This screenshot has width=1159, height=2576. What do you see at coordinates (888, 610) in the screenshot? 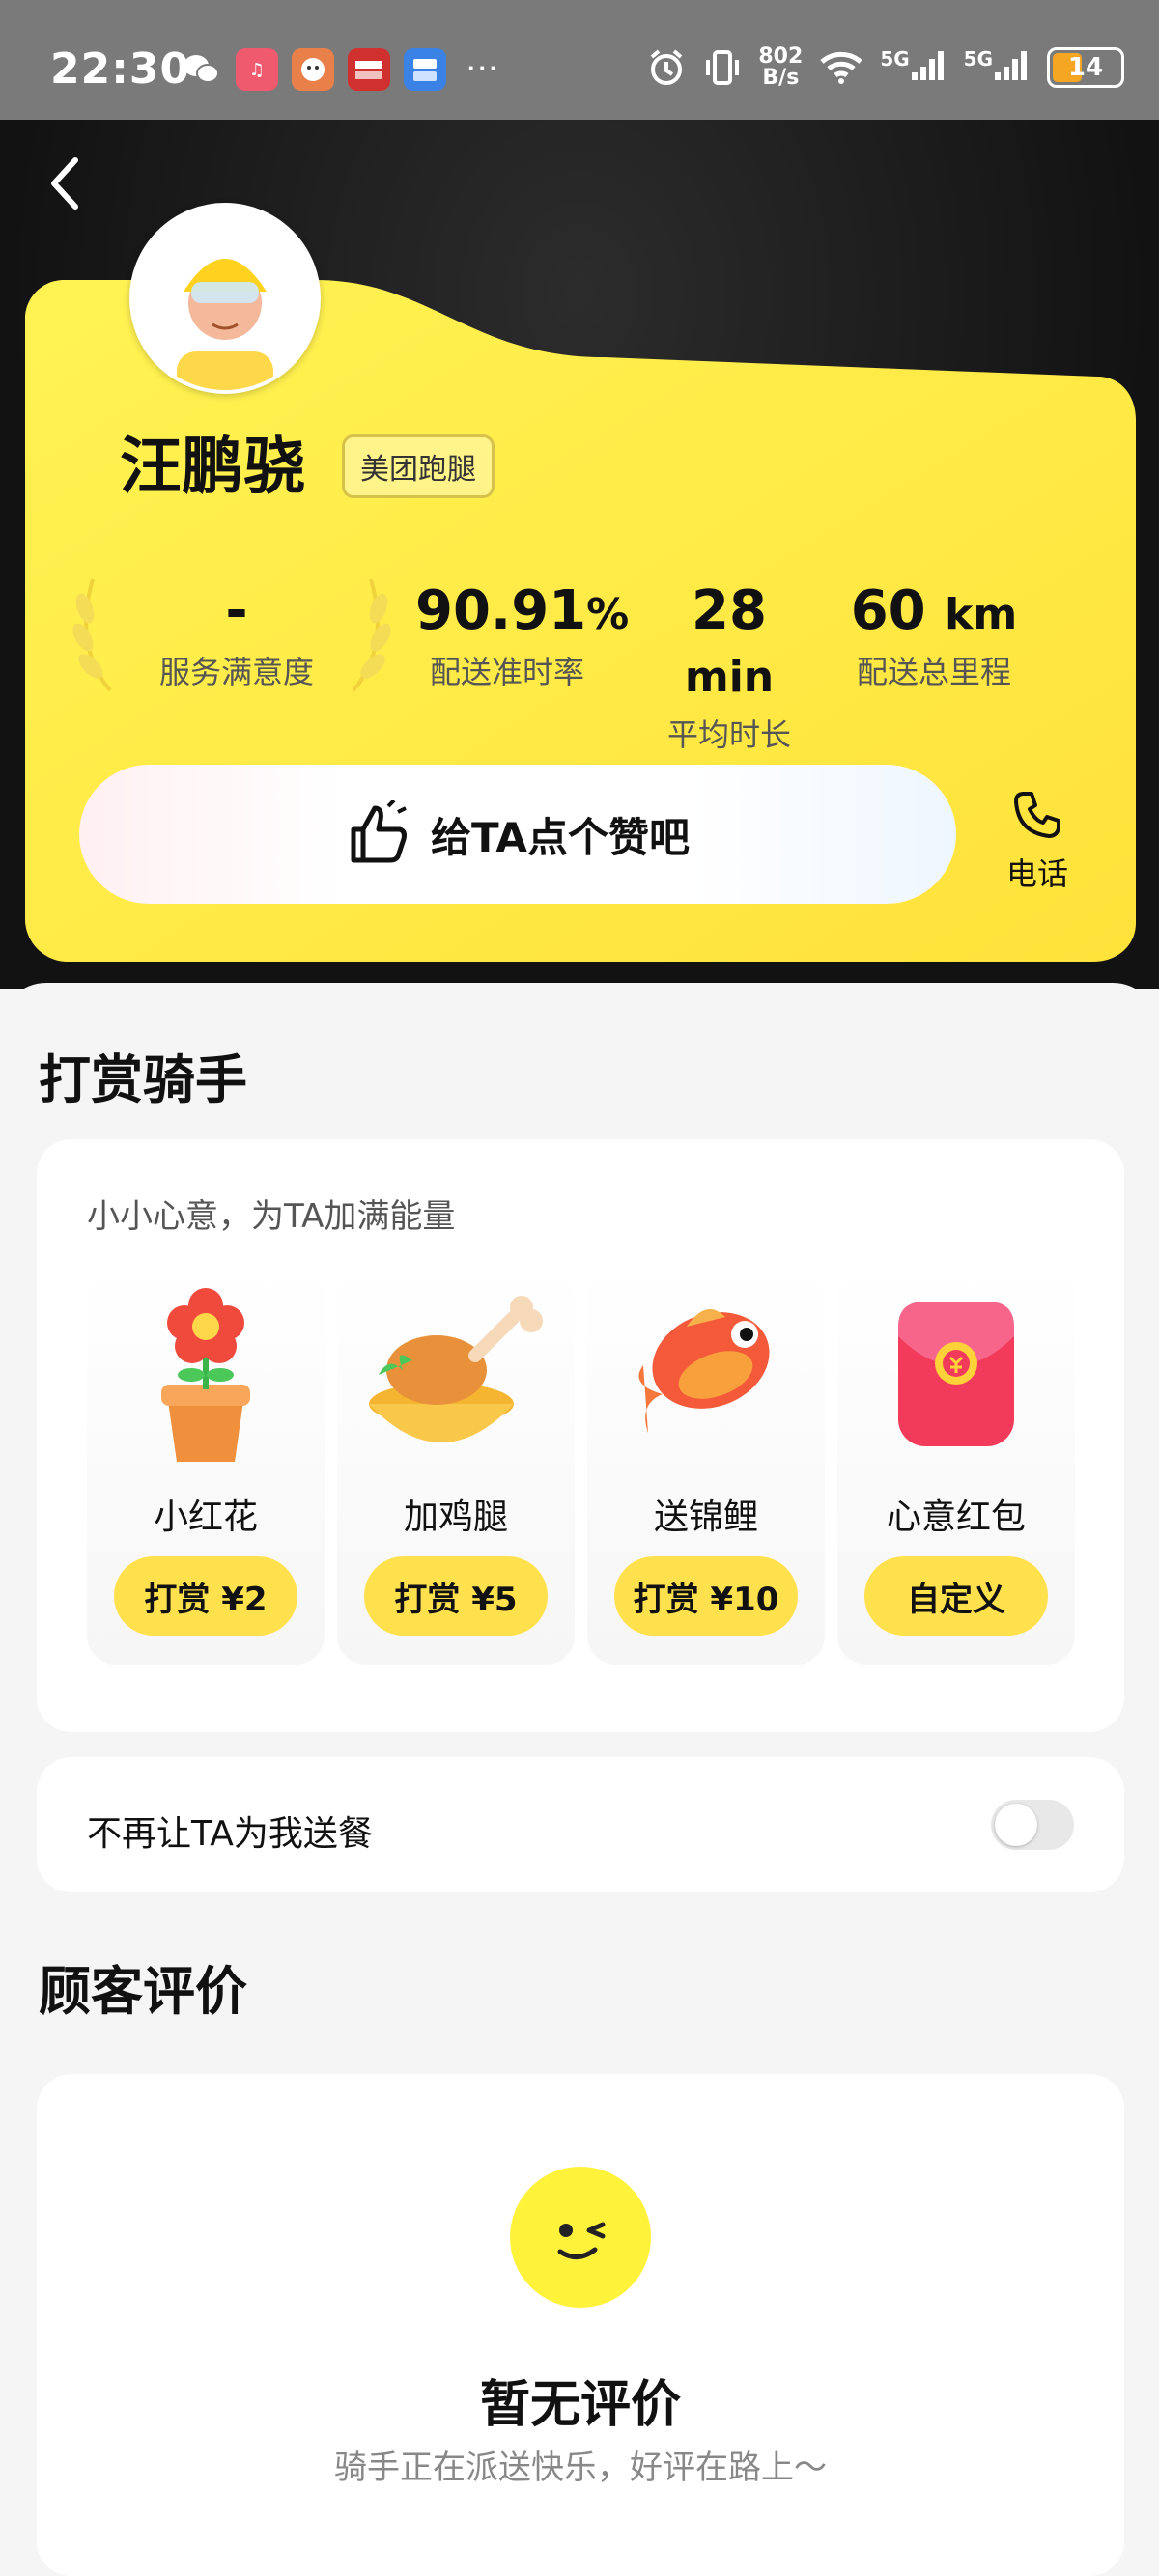
I see `stat-value: 60` at bounding box center [888, 610].